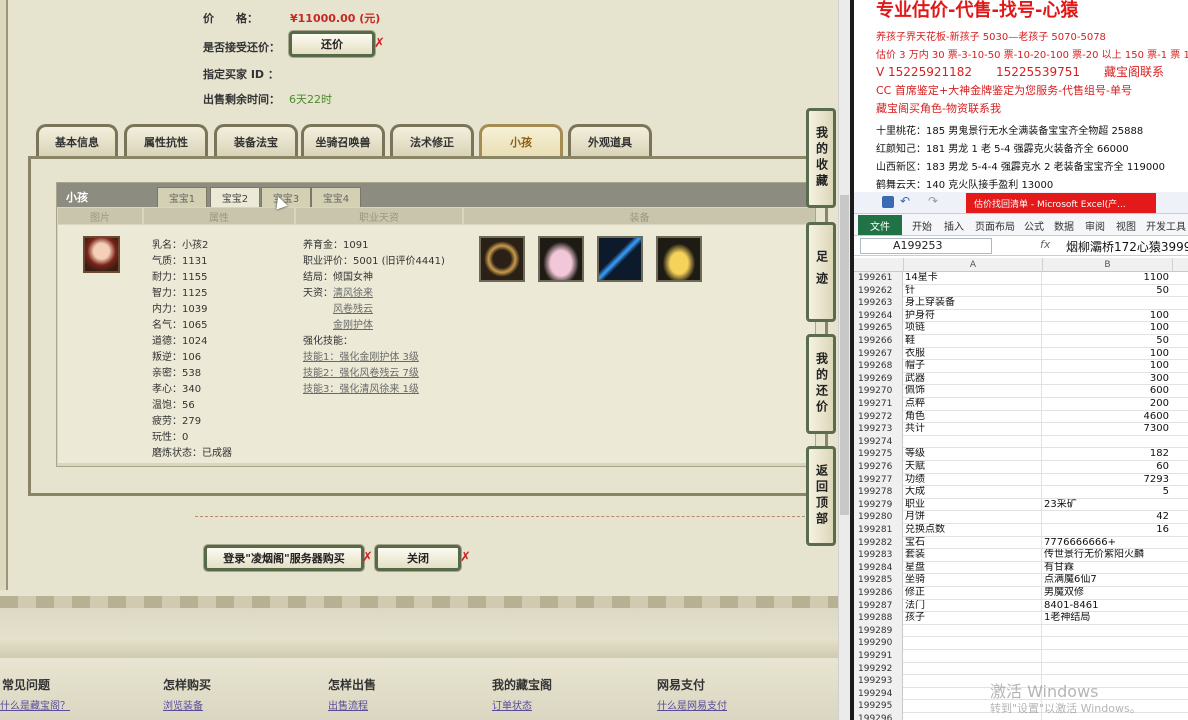  What do you see at coordinates (878, 467) in the screenshot?
I see `row-number: 199276` at bounding box center [878, 467].